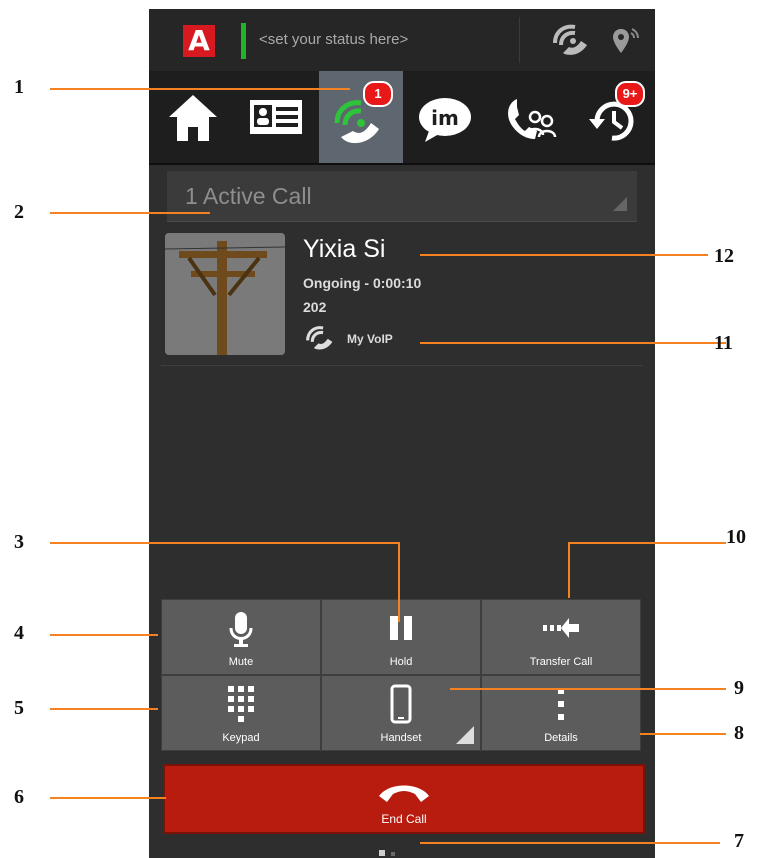  I want to click on callout-3: 3, so click(19, 542).